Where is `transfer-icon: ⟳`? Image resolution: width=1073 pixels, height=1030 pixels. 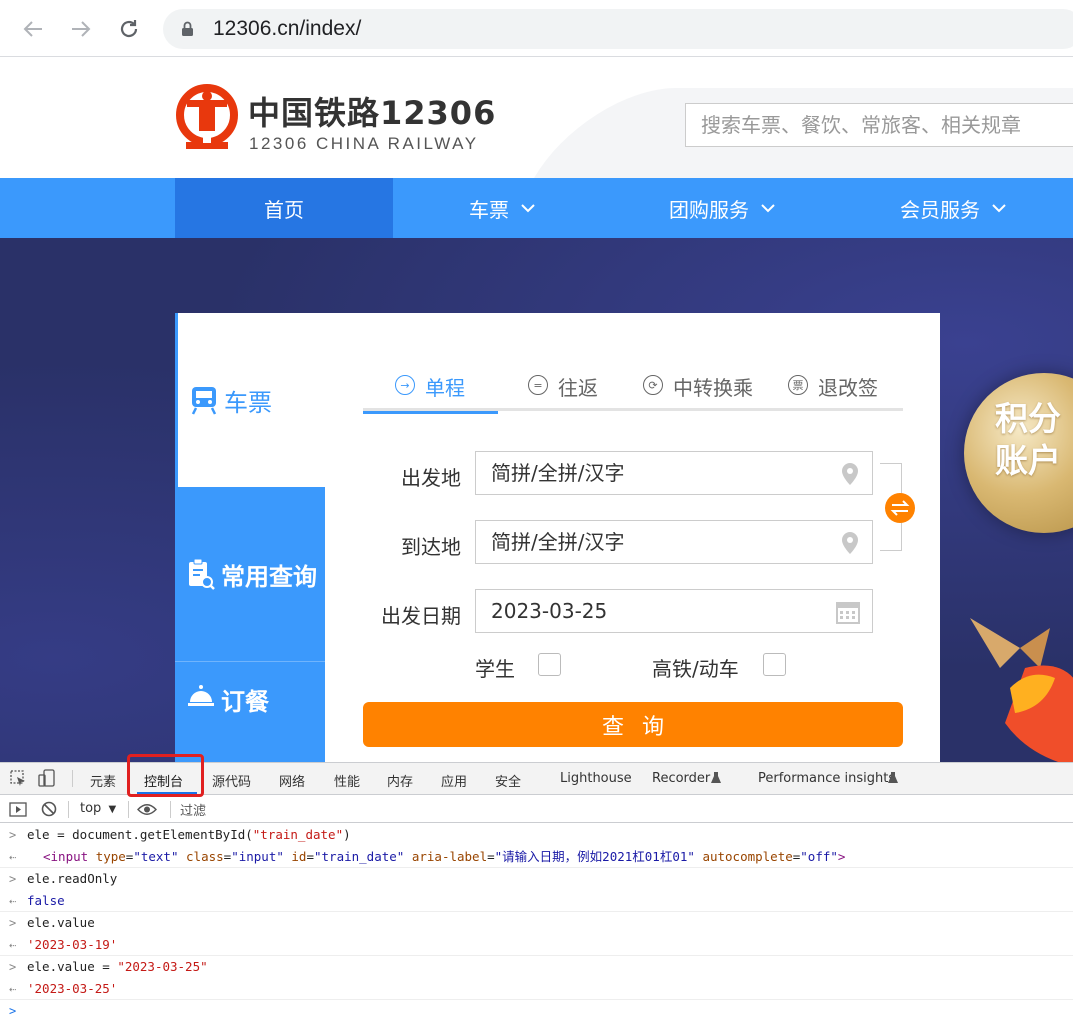 transfer-icon: ⟳ is located at coordinates (653, 385).